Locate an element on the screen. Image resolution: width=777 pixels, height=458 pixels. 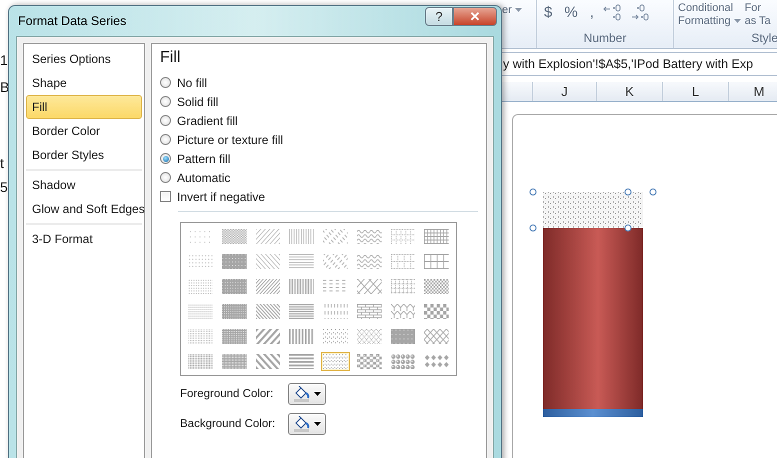
category-item: Border Styles is located at coordinates (84, 155).